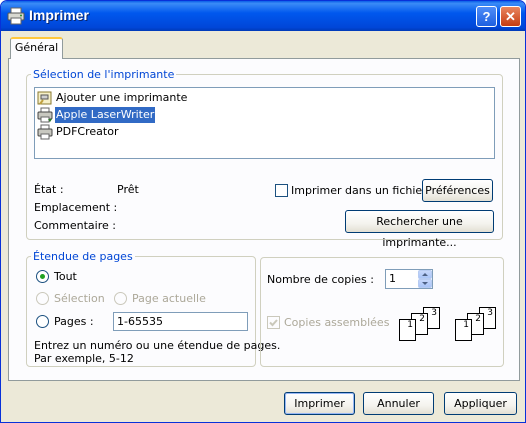 The width and height of the screenshot is (526, 423). I want to click on copies-count-label: Nombre de copies :, so click(320, 279).